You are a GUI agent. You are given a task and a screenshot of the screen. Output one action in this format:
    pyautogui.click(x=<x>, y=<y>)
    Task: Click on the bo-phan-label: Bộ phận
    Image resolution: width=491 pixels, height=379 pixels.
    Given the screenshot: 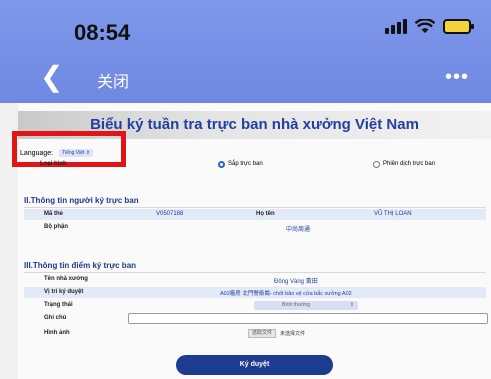 What is the action you would take?
    pyautogui.click(x=56, y=227)
    